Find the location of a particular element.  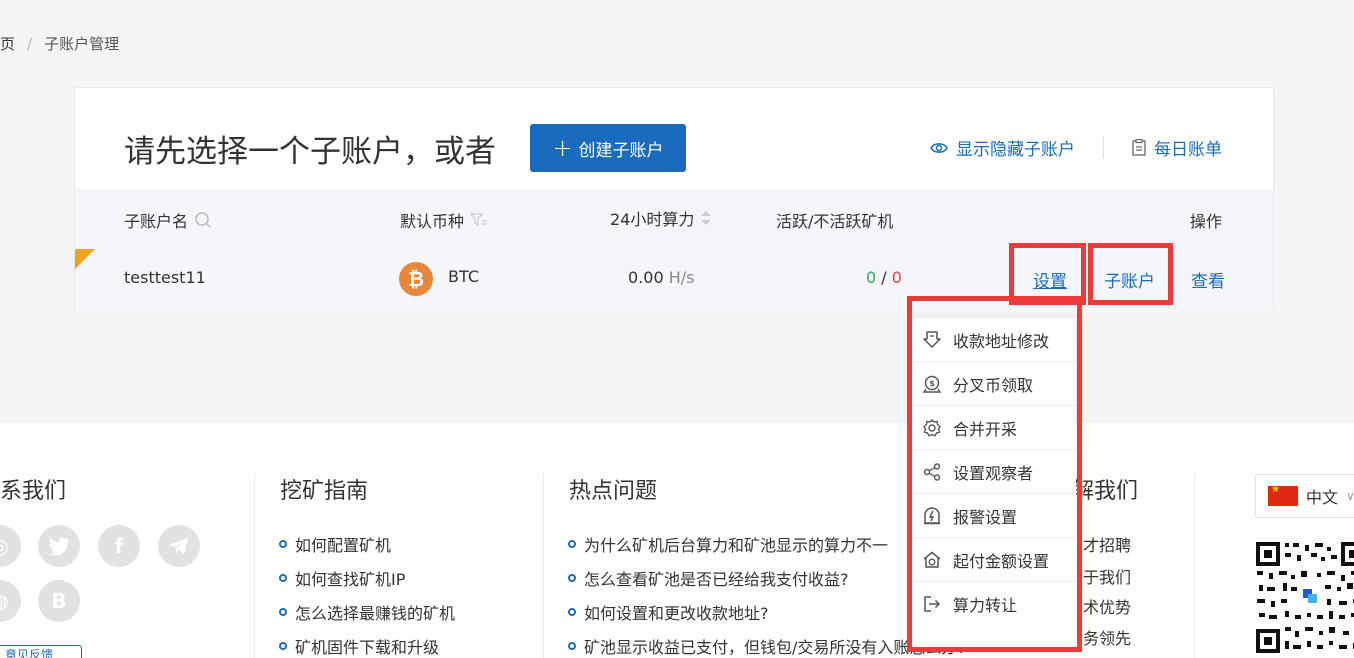

hot-link-label: 怎么查看矿池是否已经给我支付收益? is located at coordinates (716, 579).